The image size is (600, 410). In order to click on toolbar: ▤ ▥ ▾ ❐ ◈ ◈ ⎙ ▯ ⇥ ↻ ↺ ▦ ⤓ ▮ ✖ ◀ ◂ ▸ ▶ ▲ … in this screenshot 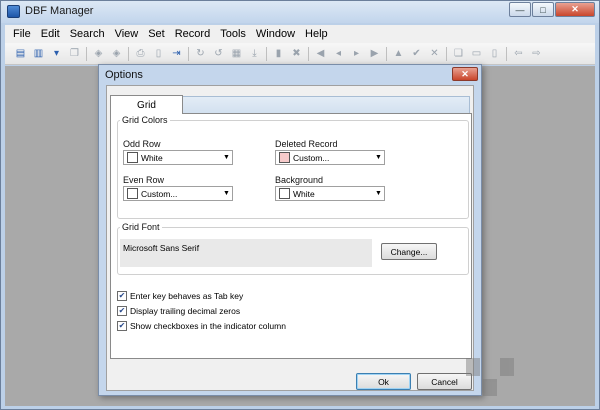, I will do `click(300, 54)`.